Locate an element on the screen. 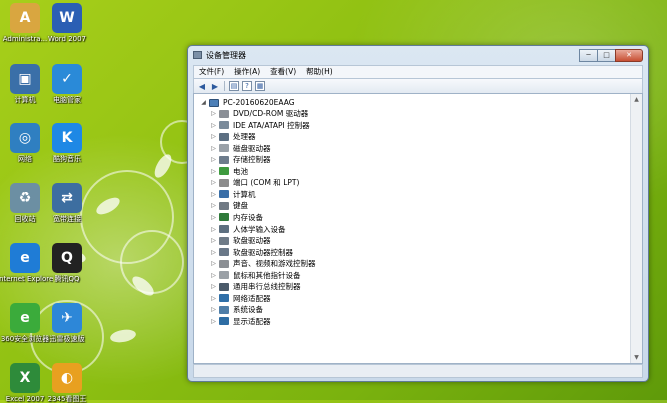 This screenshot has width=667, height=403. menu-view: 查看(V) is located at coordinates (283, 72).